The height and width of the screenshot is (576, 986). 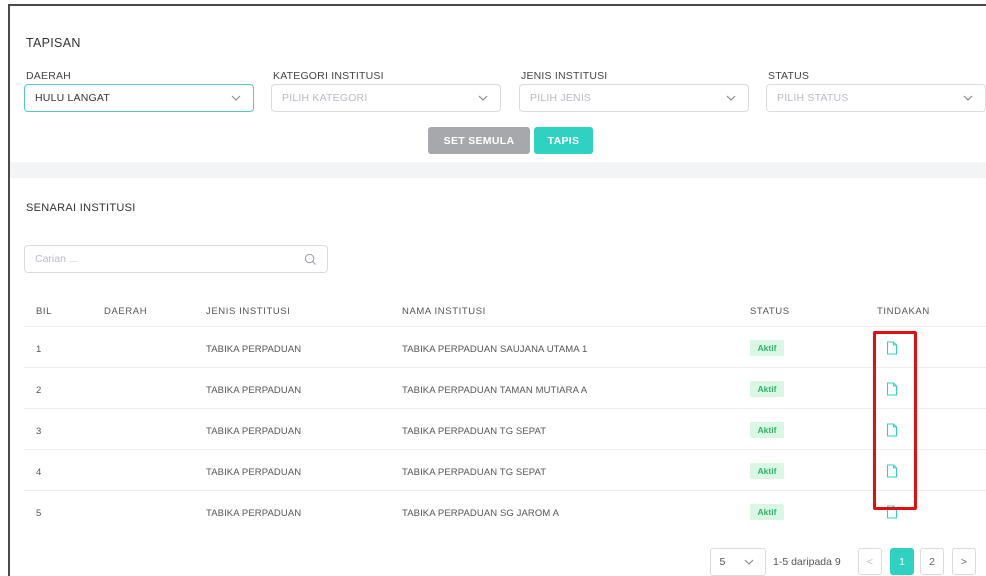 What do you see at coordinates (876, 98) in the screenshot?
I see `status-select: PILIH STATUS` at bounding box center [876, 98].